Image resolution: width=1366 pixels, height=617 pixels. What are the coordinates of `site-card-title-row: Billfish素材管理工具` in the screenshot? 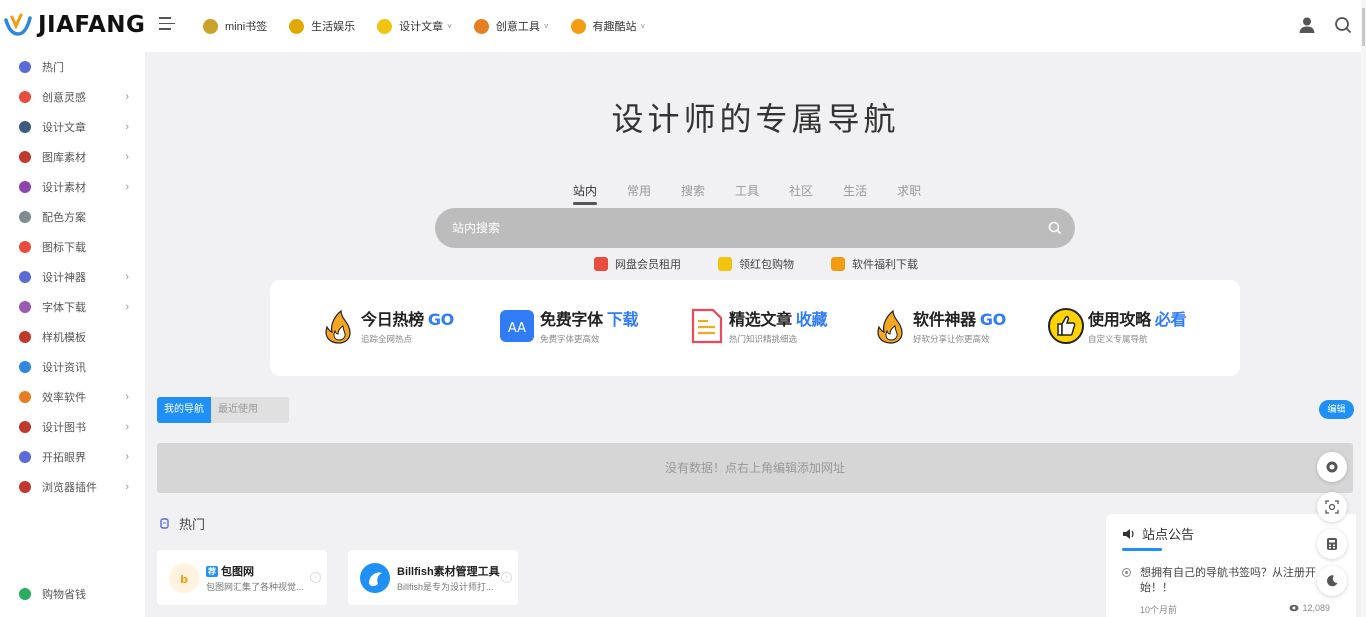 It's located at (448, 571).